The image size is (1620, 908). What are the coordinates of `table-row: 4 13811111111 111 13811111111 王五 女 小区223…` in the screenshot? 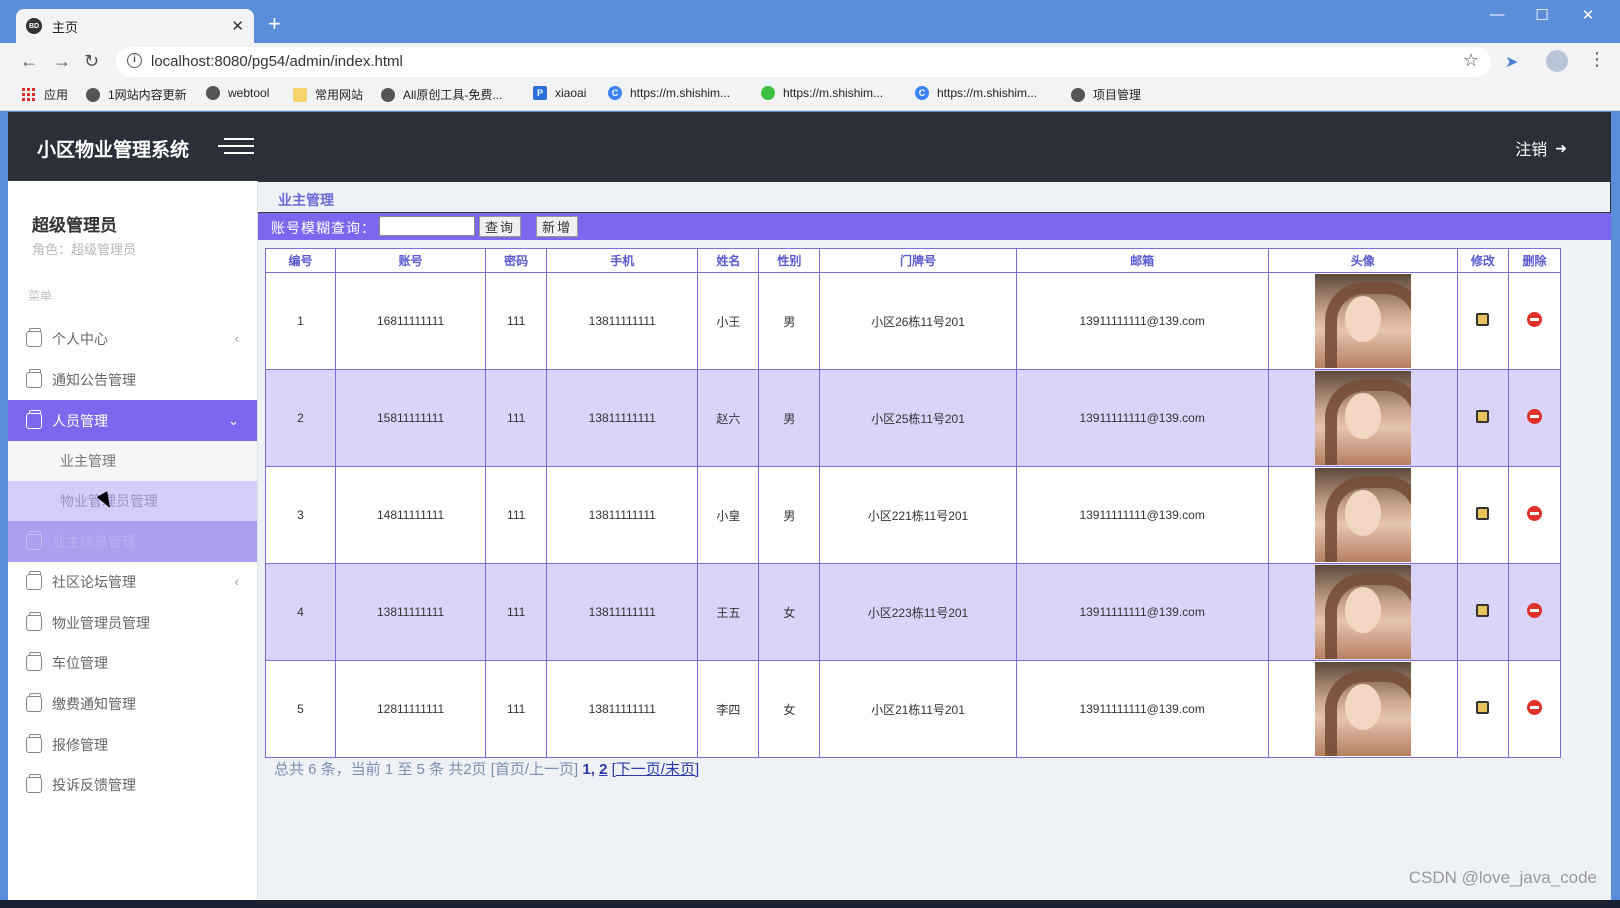 It's located at (913, 612).